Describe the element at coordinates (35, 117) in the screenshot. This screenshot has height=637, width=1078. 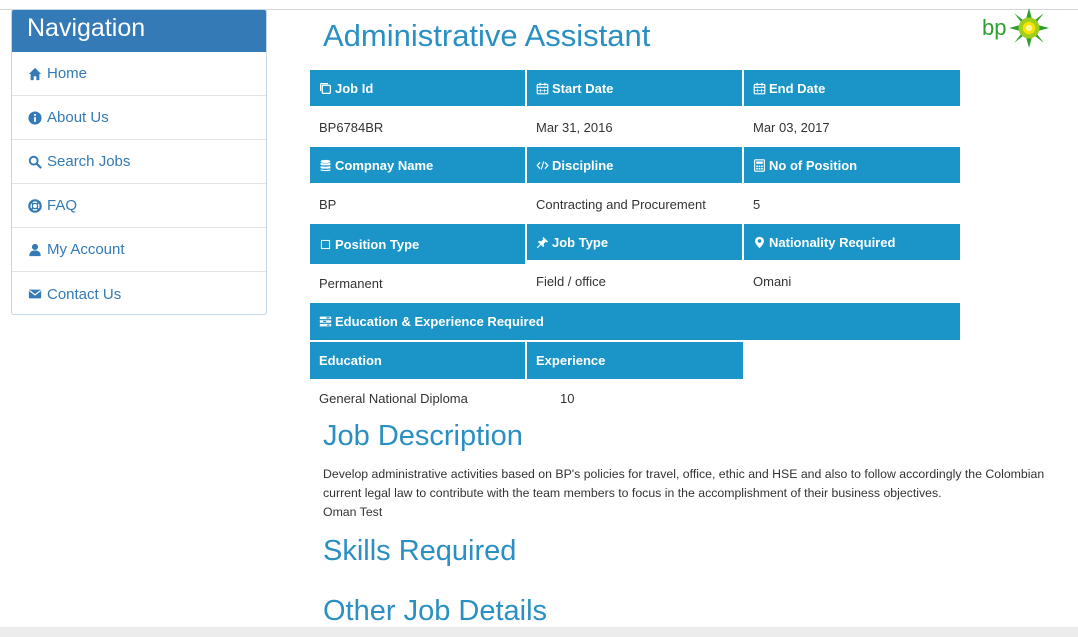
I see `info-icon` at that location.